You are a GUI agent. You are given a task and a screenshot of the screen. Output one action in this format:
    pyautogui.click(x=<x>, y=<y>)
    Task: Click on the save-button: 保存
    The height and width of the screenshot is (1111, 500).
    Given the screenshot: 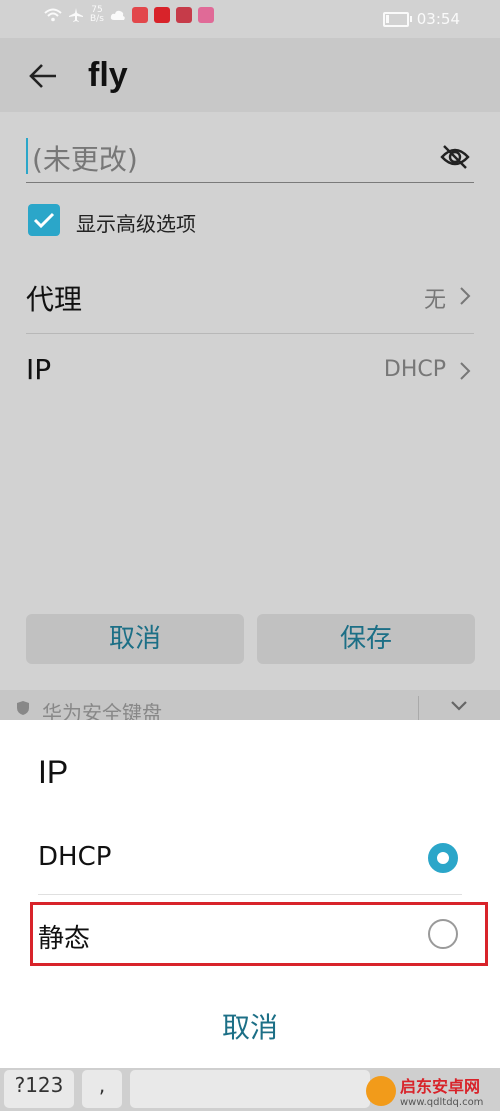 What is the action you would take?
    pyautogui.click(x=366, y=639)
    